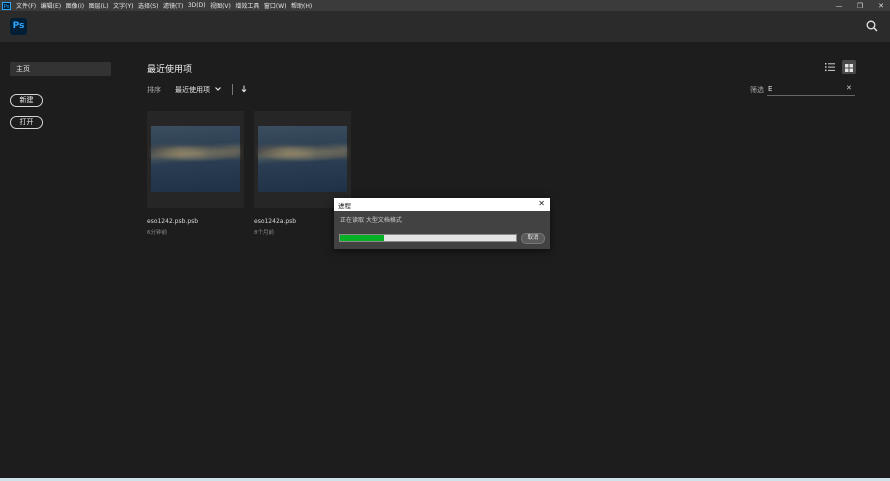 Image resolution: width=890 pixels, height=481 pixels. What do you see at coordinates (148, 5) in the screenshot?
I see `menu-select: 选择(S)` at bounding box center [148, 5].